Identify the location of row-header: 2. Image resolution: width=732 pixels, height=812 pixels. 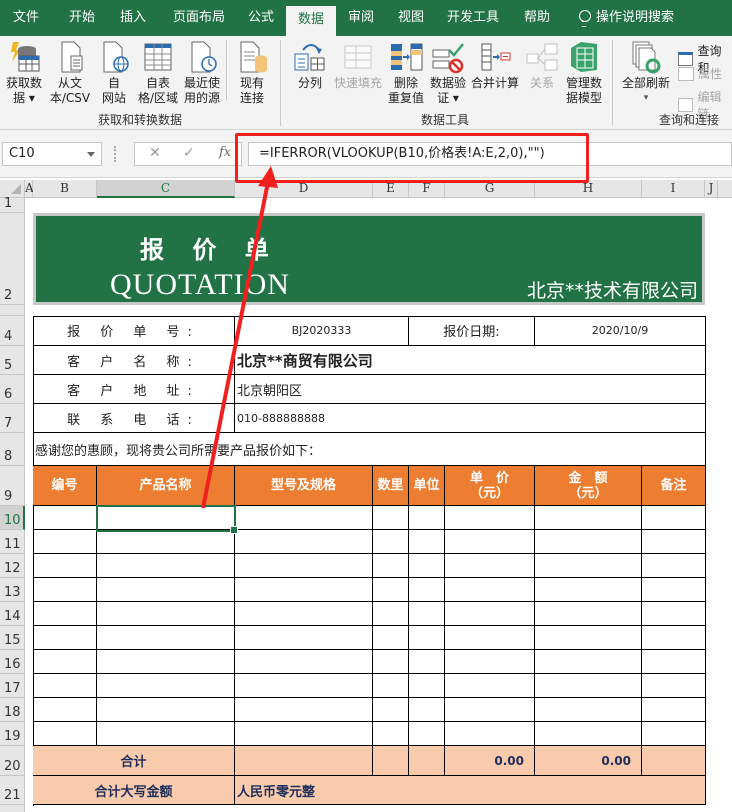
(12, 259).